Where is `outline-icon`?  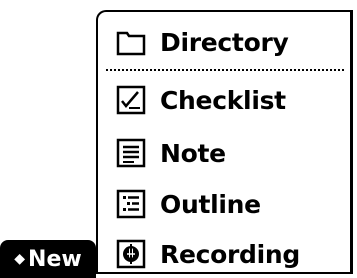
outline-icon is located at coordinates (131, 204).